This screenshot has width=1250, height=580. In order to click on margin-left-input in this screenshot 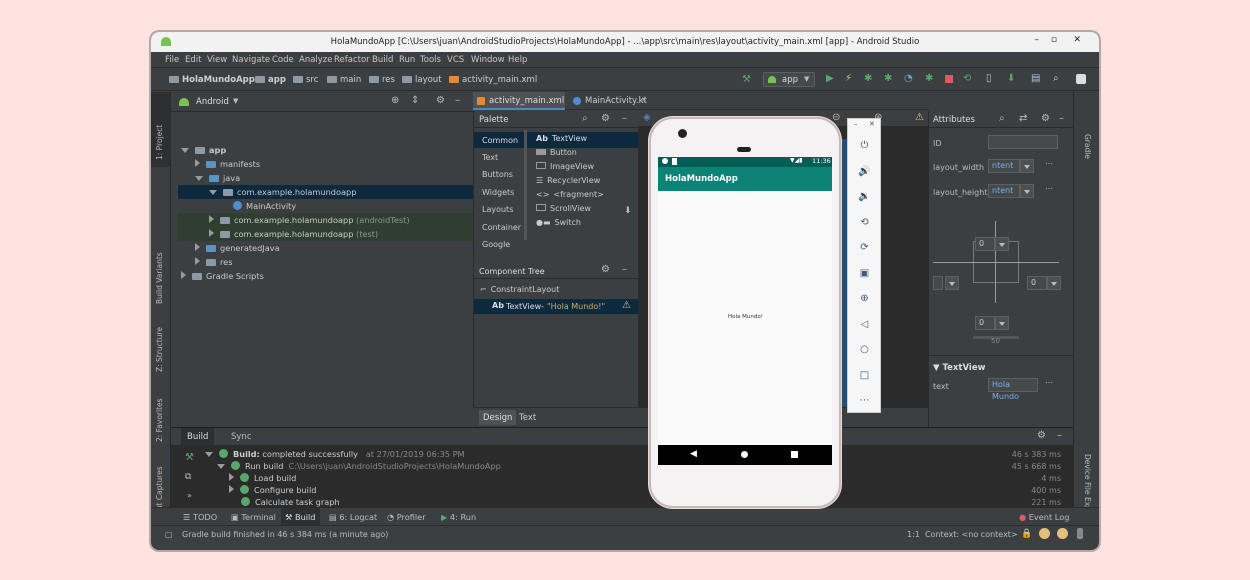, I will do `click(938, 283)`.